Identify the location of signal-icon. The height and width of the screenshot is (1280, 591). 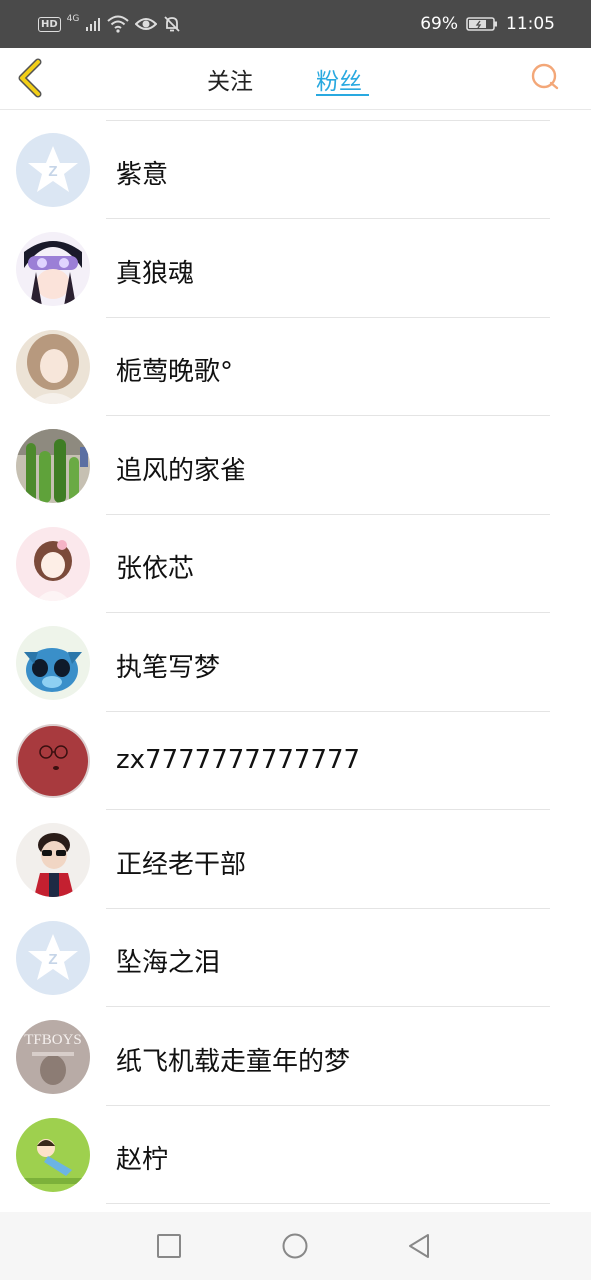
(93, 24).